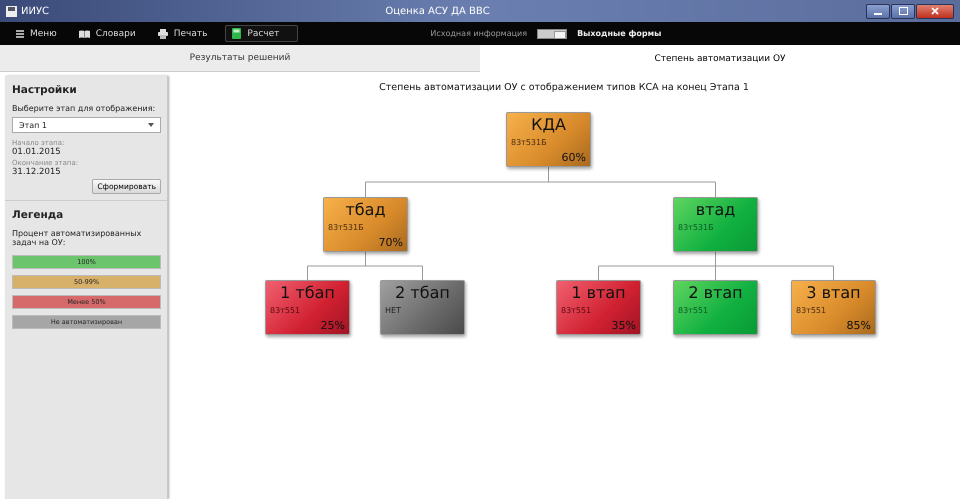 This screenshot has width=960, height=499. I want to click on node-name: 3 втап, so click(833, 292).